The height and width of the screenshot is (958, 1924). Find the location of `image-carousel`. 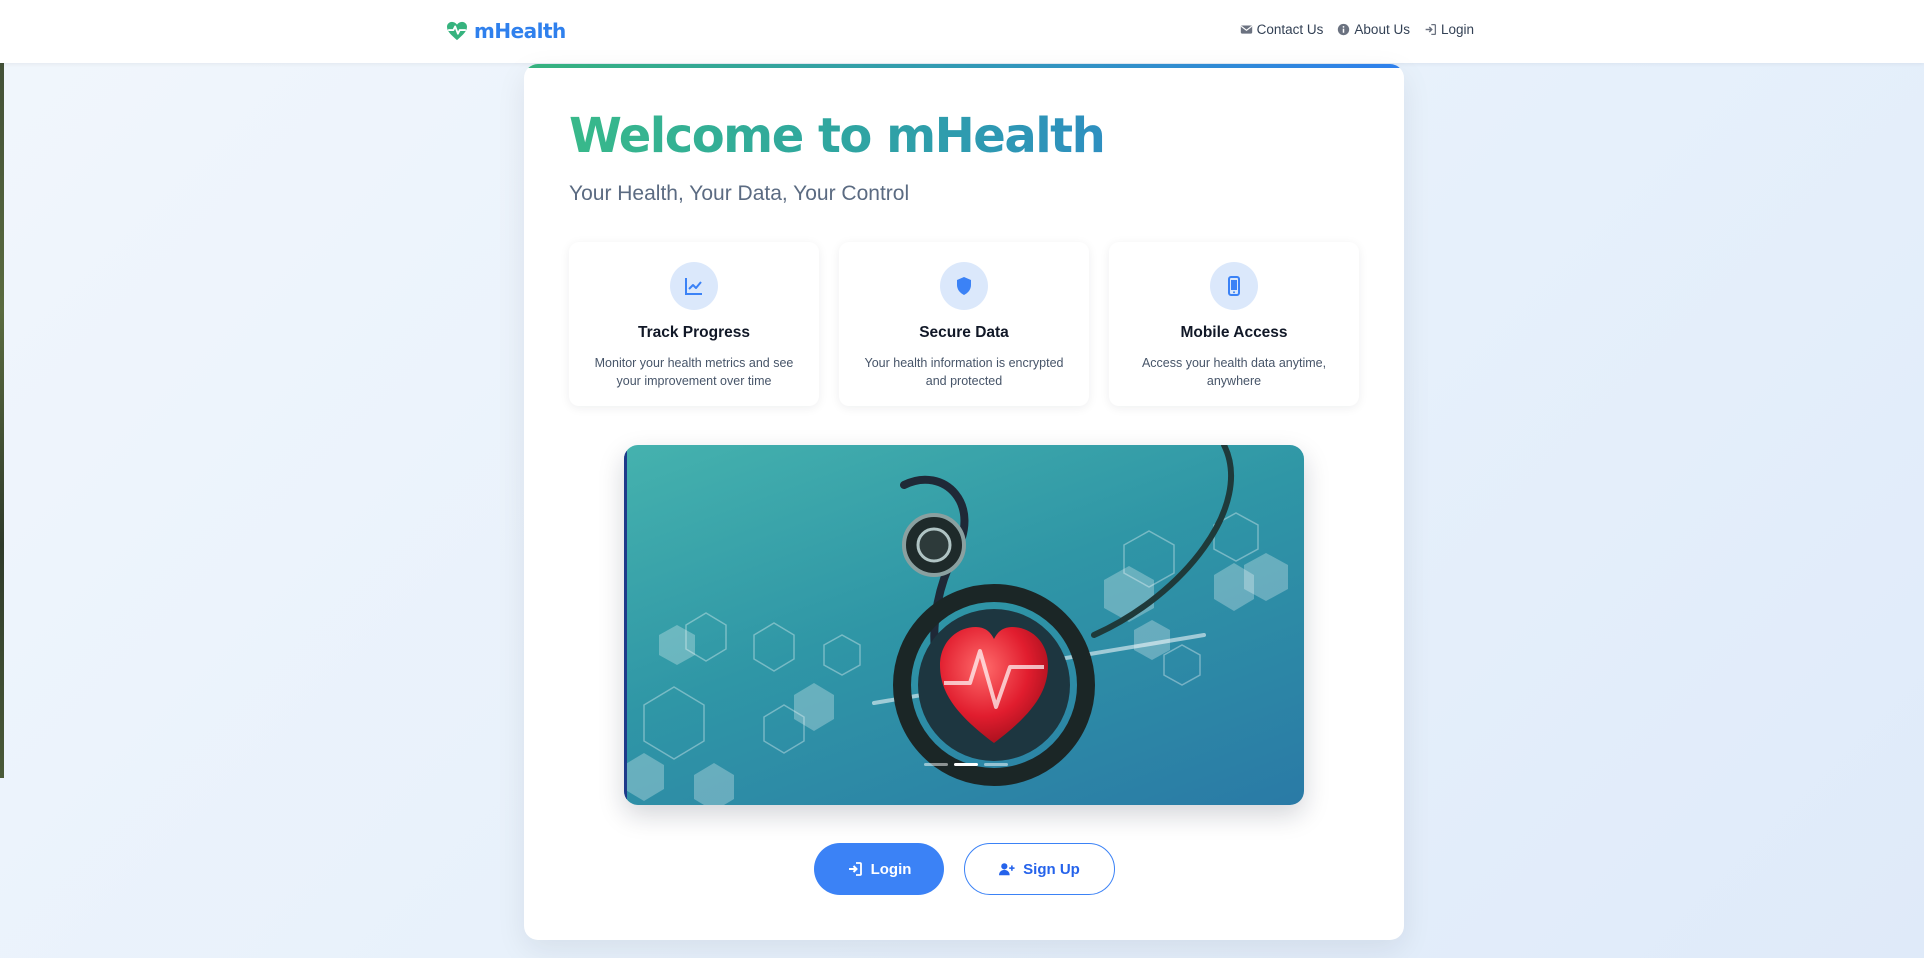

image-carousel is located at coordinates (964, 625).